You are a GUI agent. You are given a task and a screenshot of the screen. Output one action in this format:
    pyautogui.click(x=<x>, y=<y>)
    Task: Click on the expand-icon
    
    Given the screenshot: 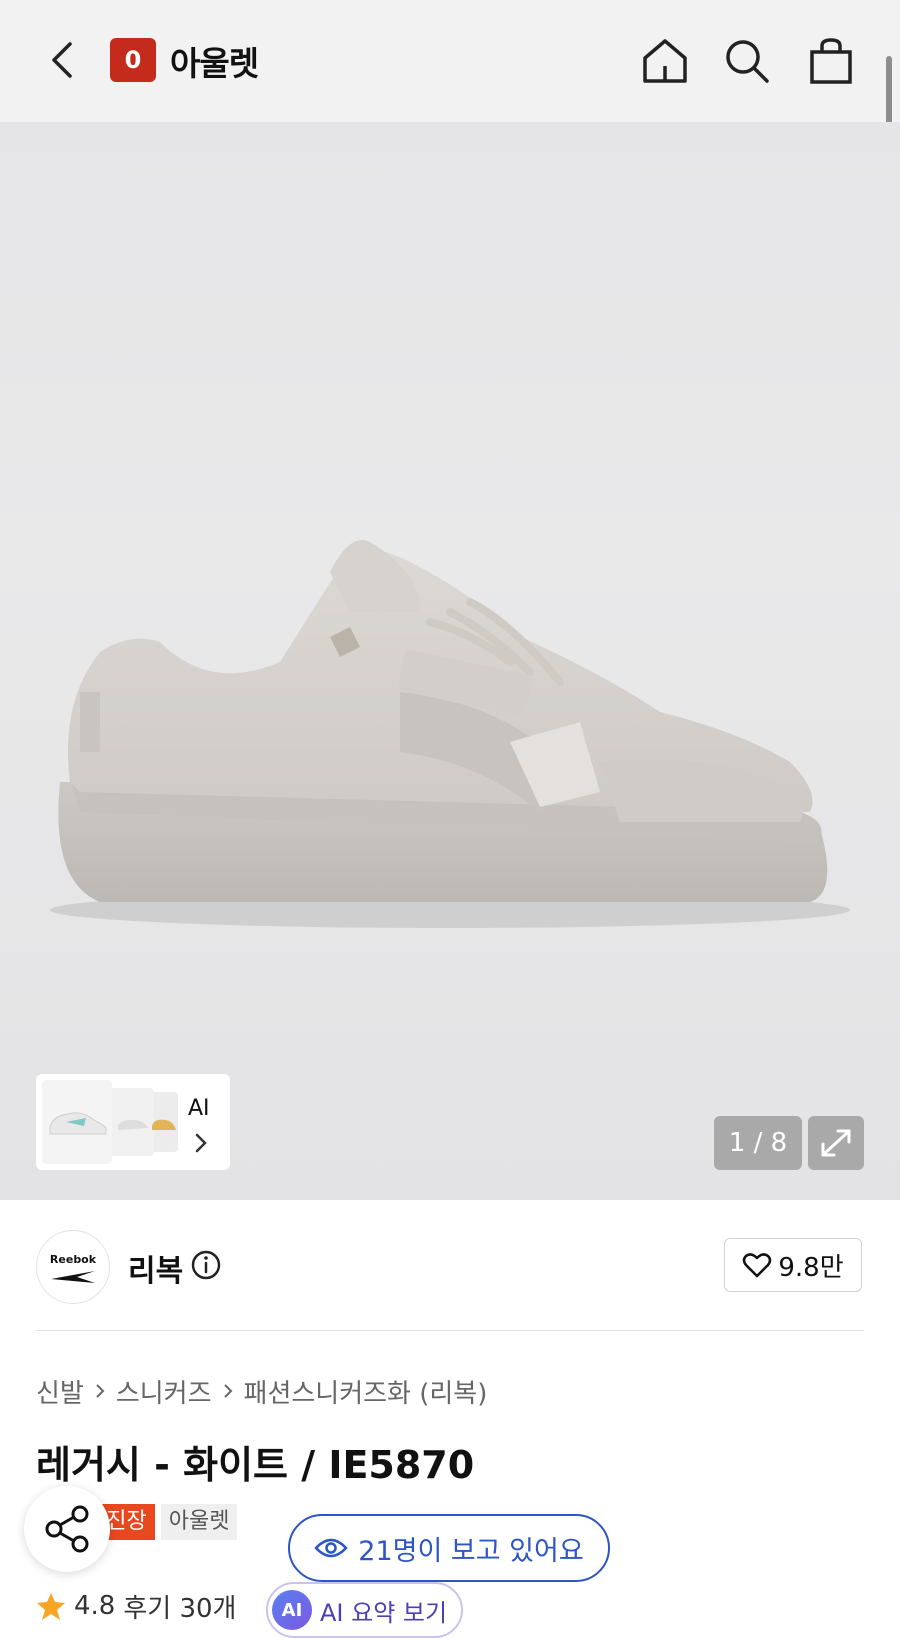 What is the action you would take?
    pyautogui.click(x=836, y=1143)
    